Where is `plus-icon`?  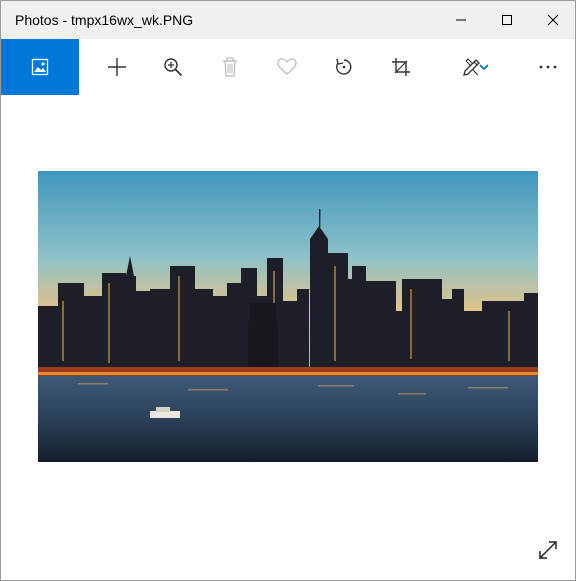
plus-icon is located at coordinates (117, 67).